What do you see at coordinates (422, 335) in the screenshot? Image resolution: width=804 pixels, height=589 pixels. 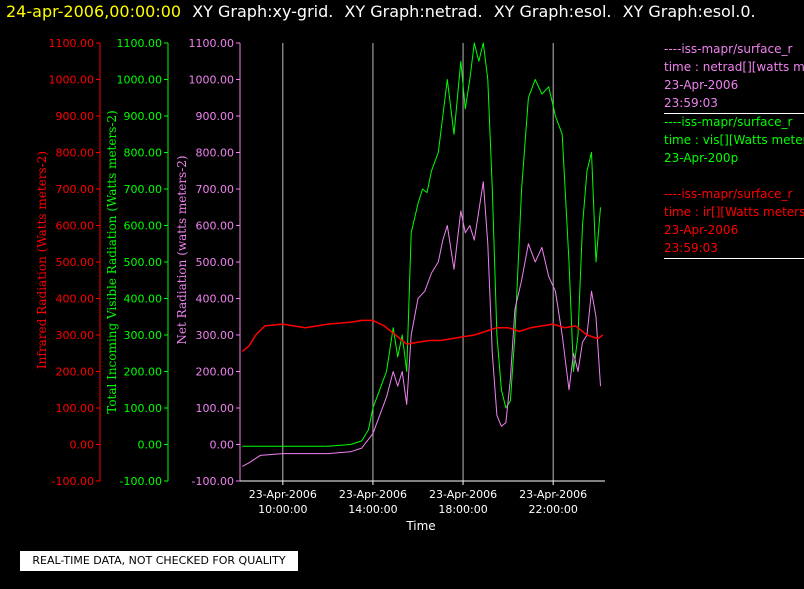 I see `series-line-infrared` at bounding box center [422, 335].